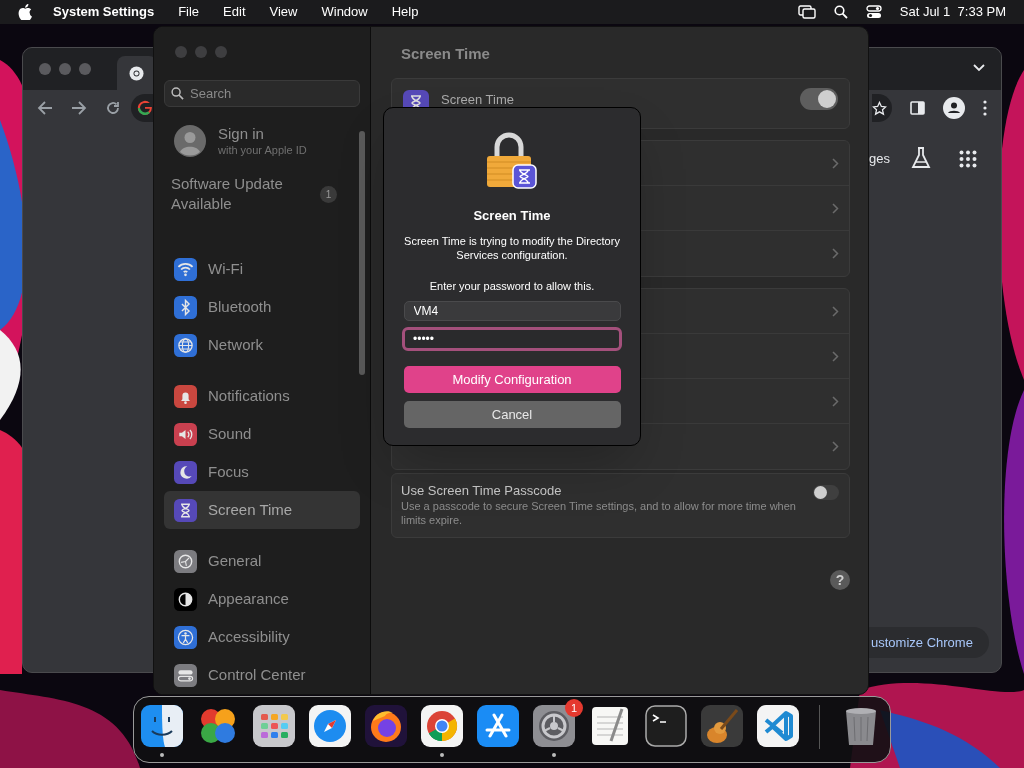  What do you see at coordinates (554, 726) in the screenshot?
I see `gear-icon` at bounding box center [554, 726].